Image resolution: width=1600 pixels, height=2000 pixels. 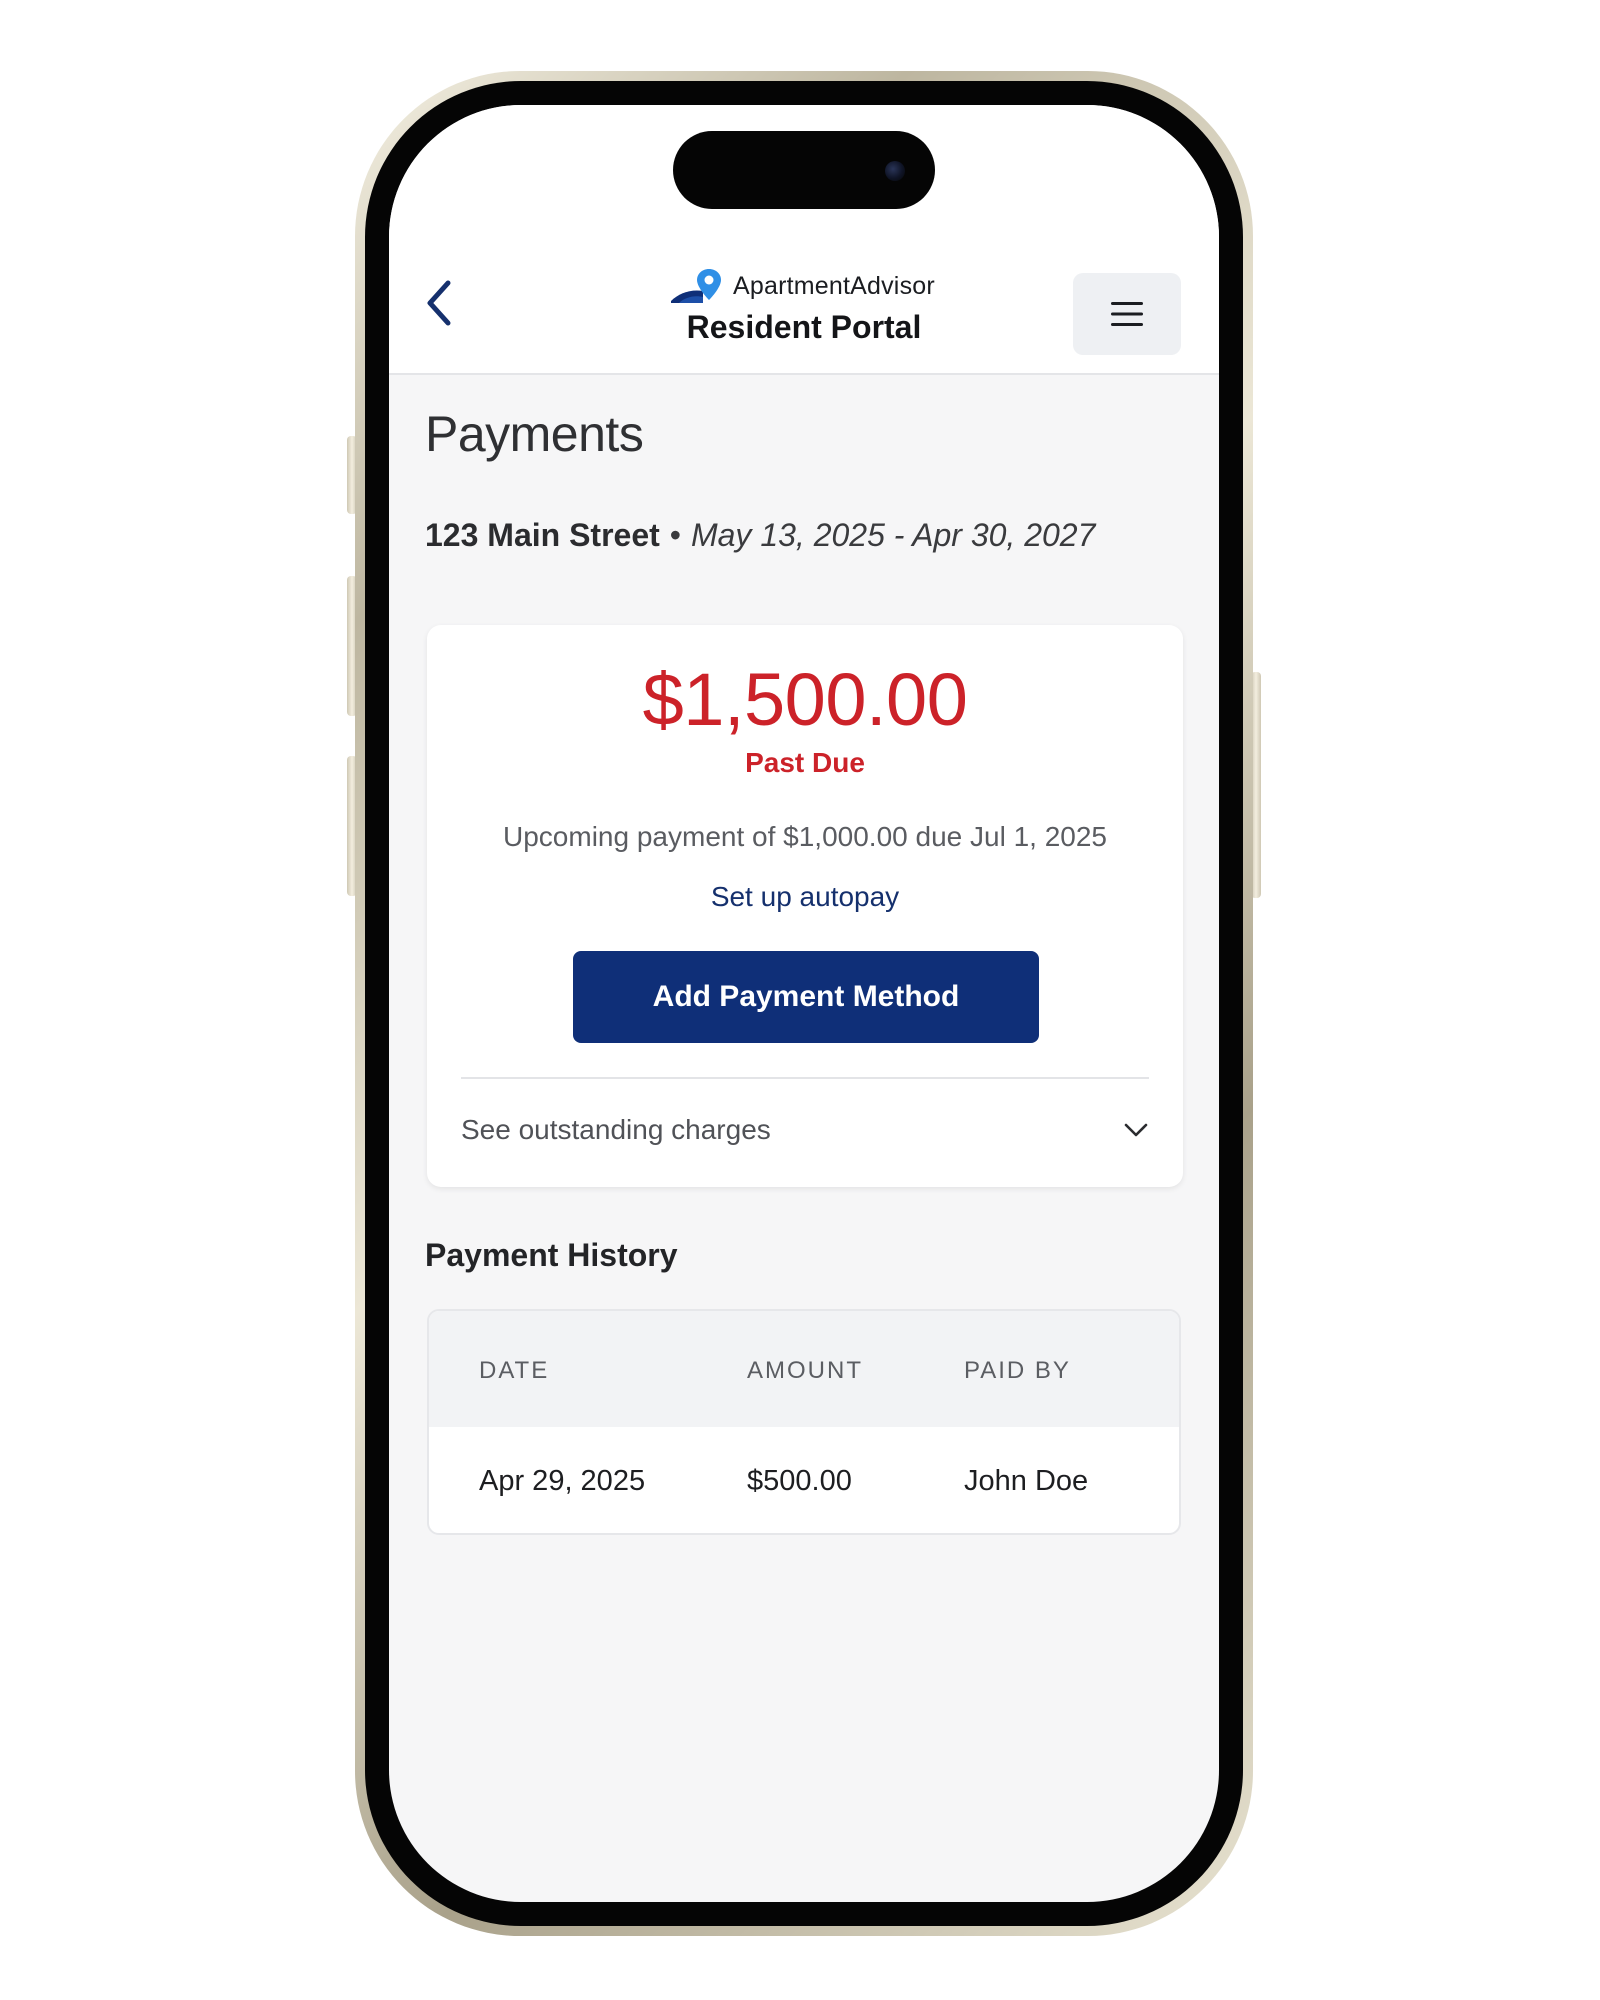 What do you see at coordinates (895, 171) in the screenshot?
I see `front-camera` at bounding box center [895, 171].